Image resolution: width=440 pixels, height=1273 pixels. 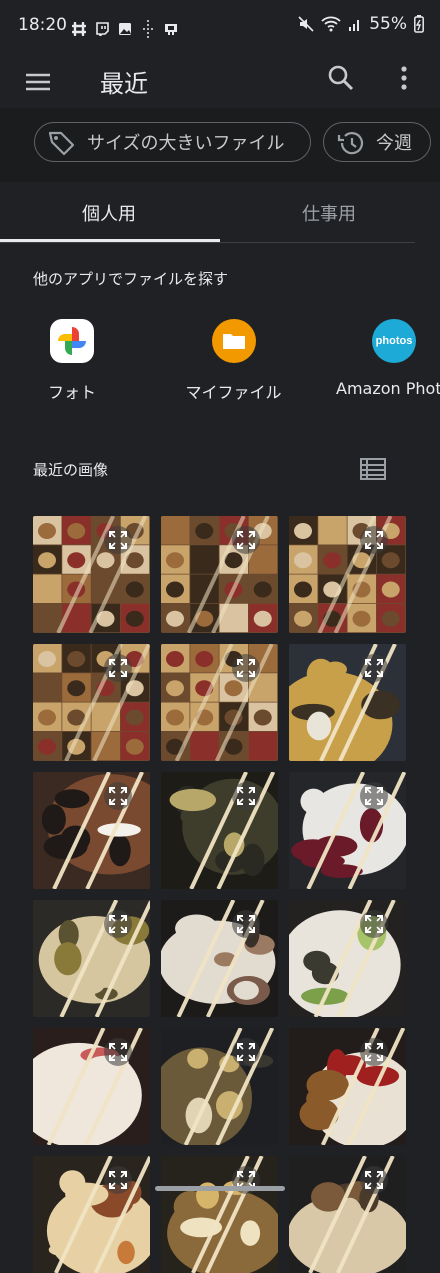 What do you see at coordinates (331, 24) in the screenshot?
I see `wifi-icon` at bounding box center [331, 24].